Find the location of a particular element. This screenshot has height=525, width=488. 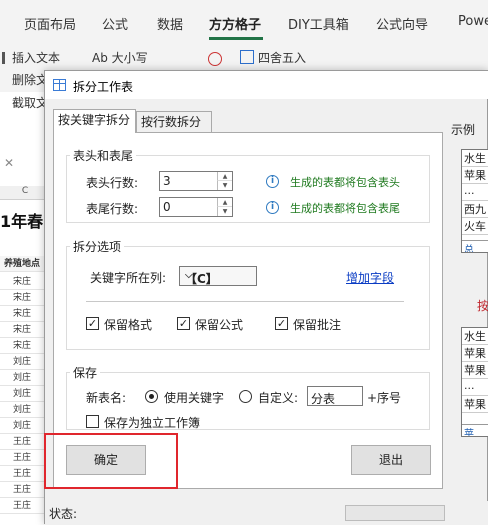

custom-name-label: 自定义: is located at coordinates (278, 398).